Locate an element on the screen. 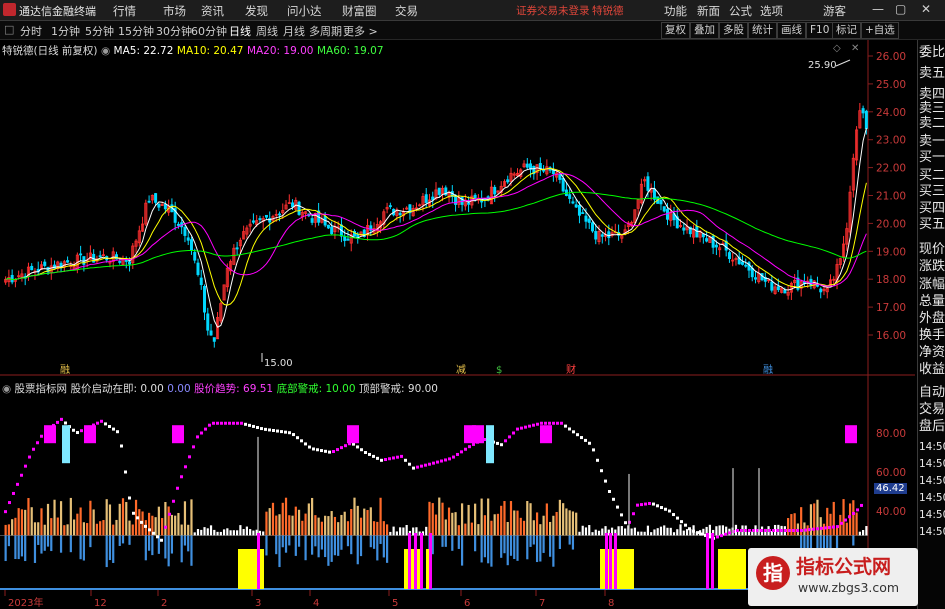 The width and height of the screenshot is (945, 609). indicator-value: 0.00 is located at coordinates (179, 389).